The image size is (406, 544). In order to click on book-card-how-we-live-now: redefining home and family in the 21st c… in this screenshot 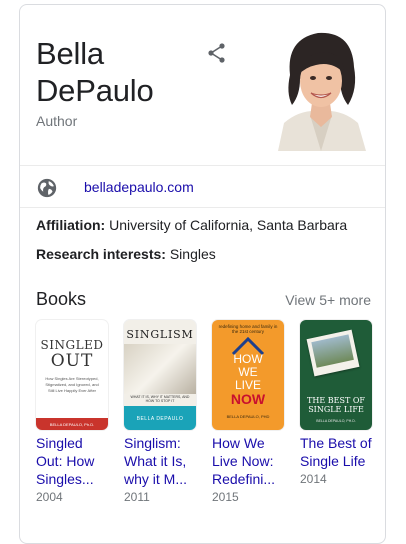, I will do `click(252, 412)`.